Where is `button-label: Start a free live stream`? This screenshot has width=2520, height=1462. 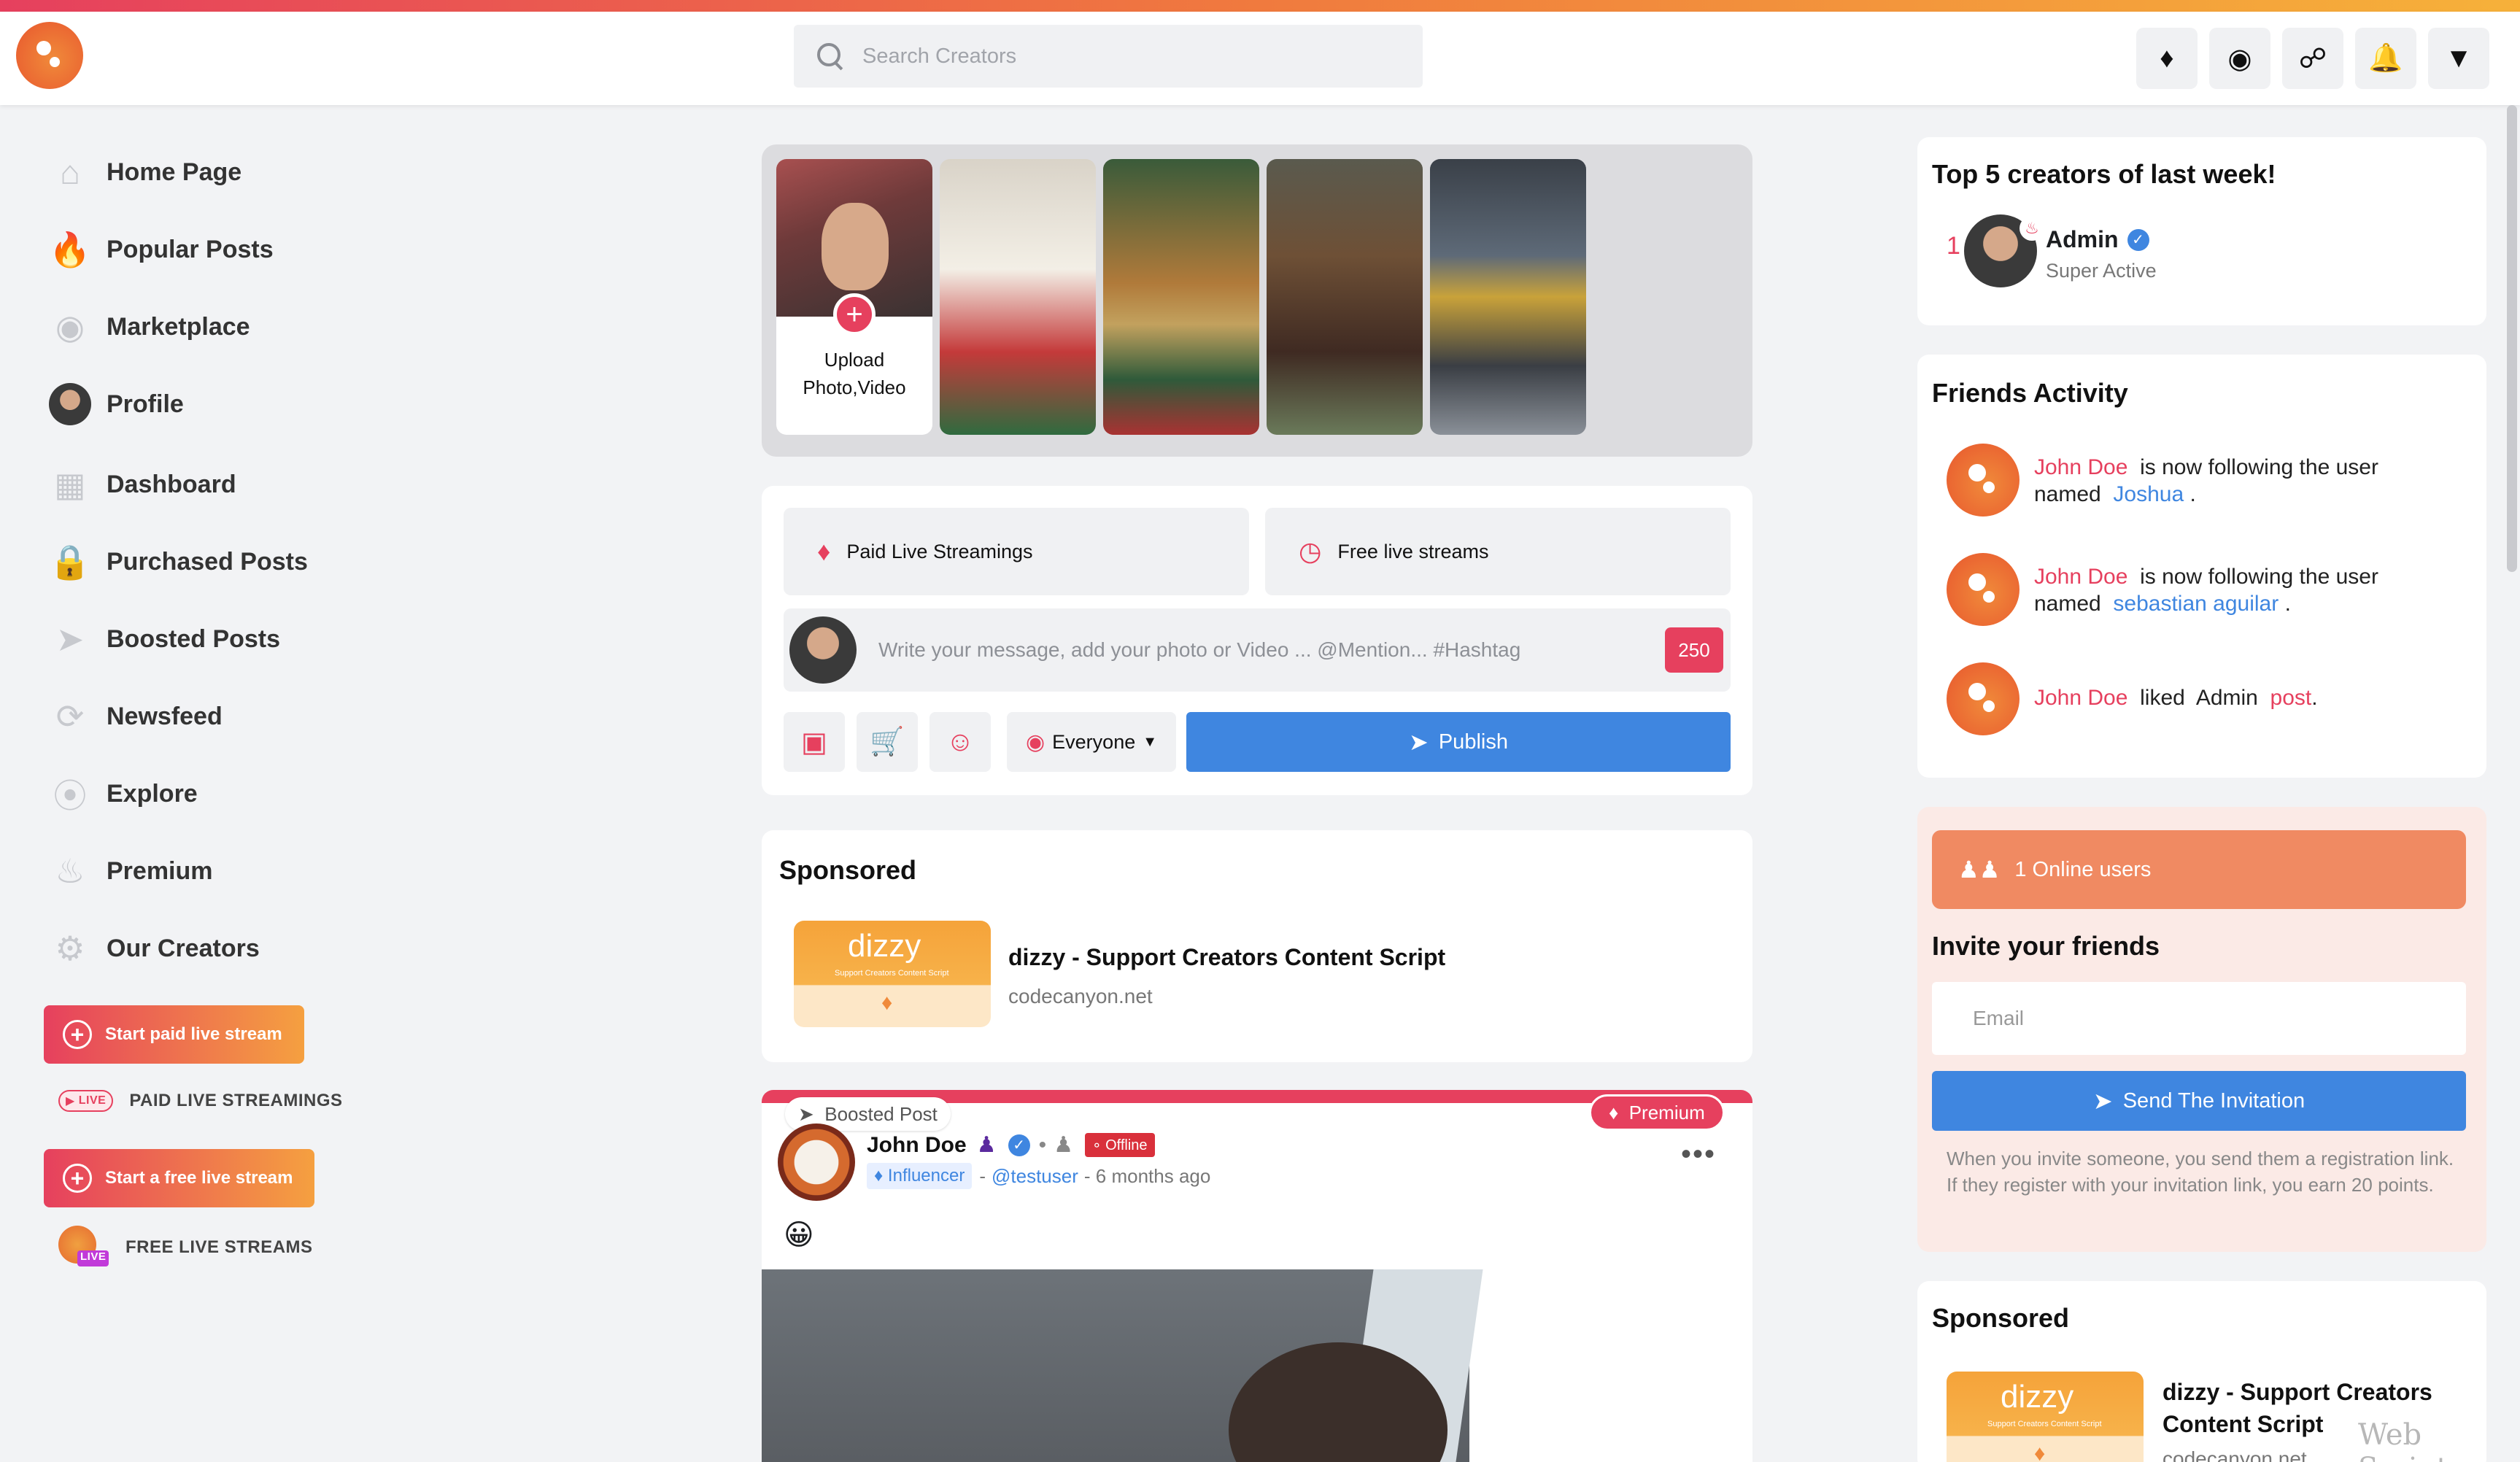
button-label: Start a free live stream is located at coordinates (199, 1178).